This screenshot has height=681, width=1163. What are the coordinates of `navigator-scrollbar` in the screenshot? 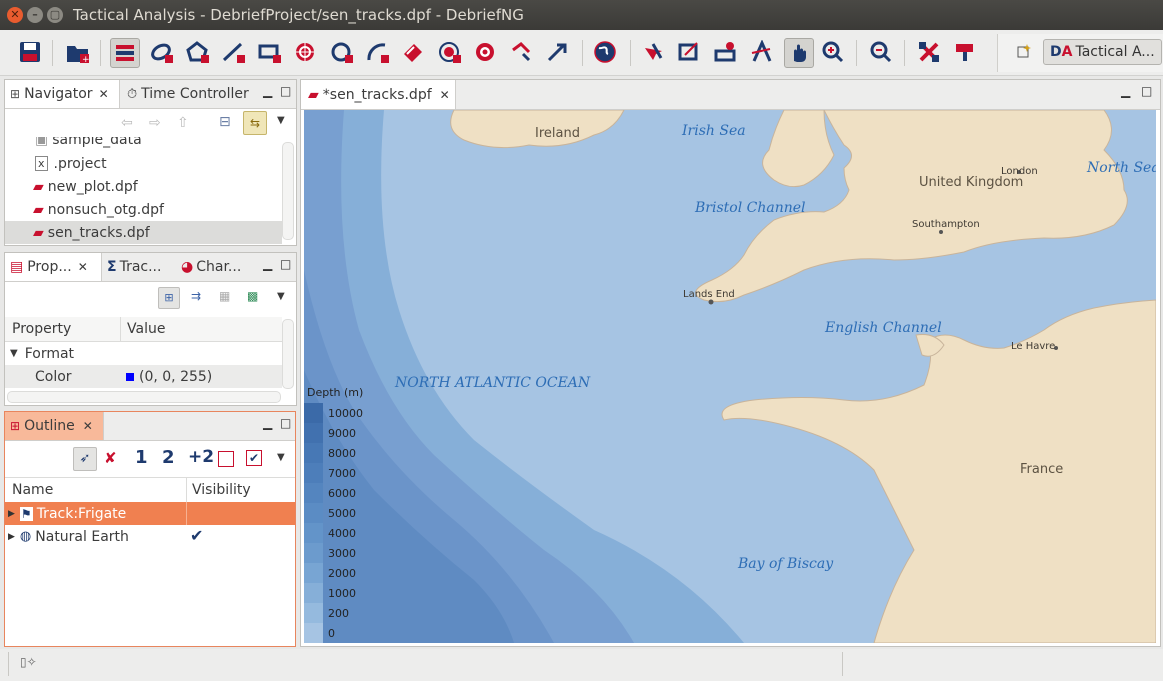 It's located at (288, 191).